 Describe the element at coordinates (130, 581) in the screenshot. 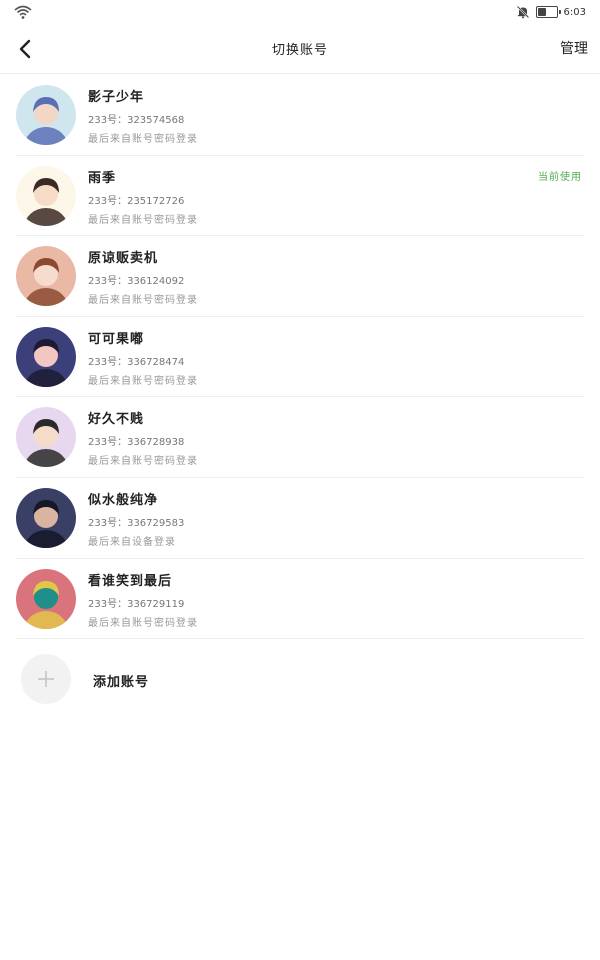

I see `account-name: 看谁笑到最后` at that location.